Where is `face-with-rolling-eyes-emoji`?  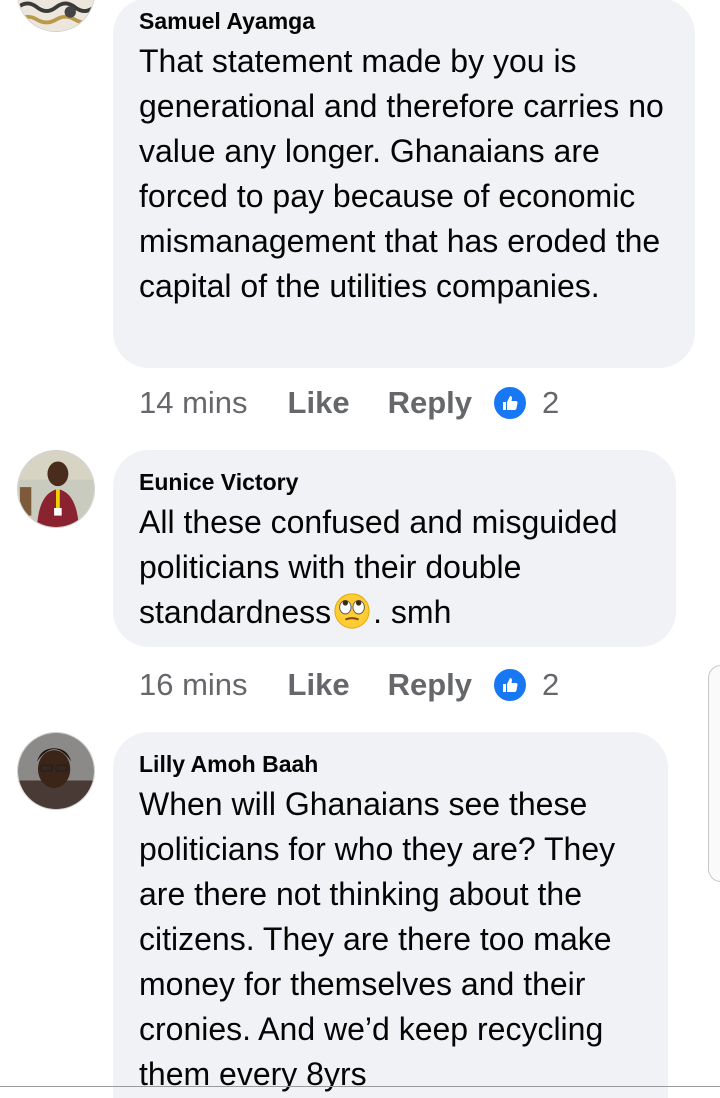
face-with-rolling-eyes-emoji is located at coordinates (352, 611).